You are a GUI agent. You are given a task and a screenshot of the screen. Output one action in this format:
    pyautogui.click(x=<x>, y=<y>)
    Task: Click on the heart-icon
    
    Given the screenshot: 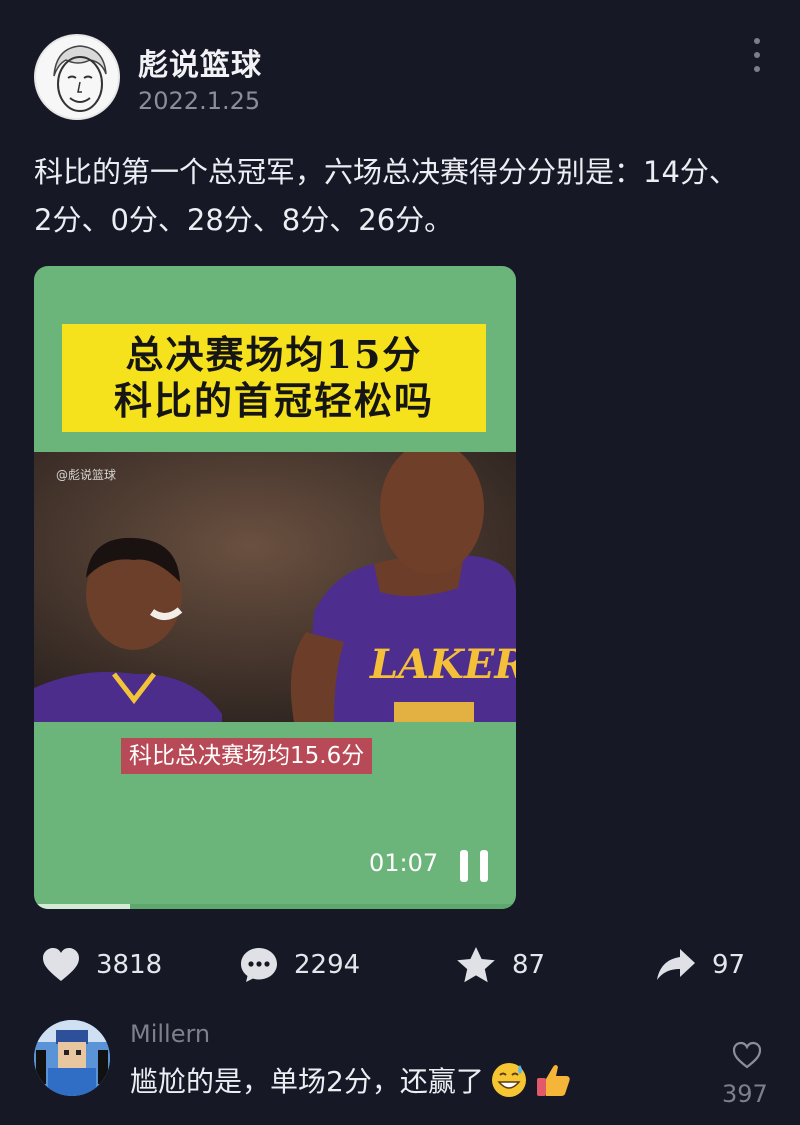 What is the action you would take?
    pyautogui.click(x=61, y=964)
    